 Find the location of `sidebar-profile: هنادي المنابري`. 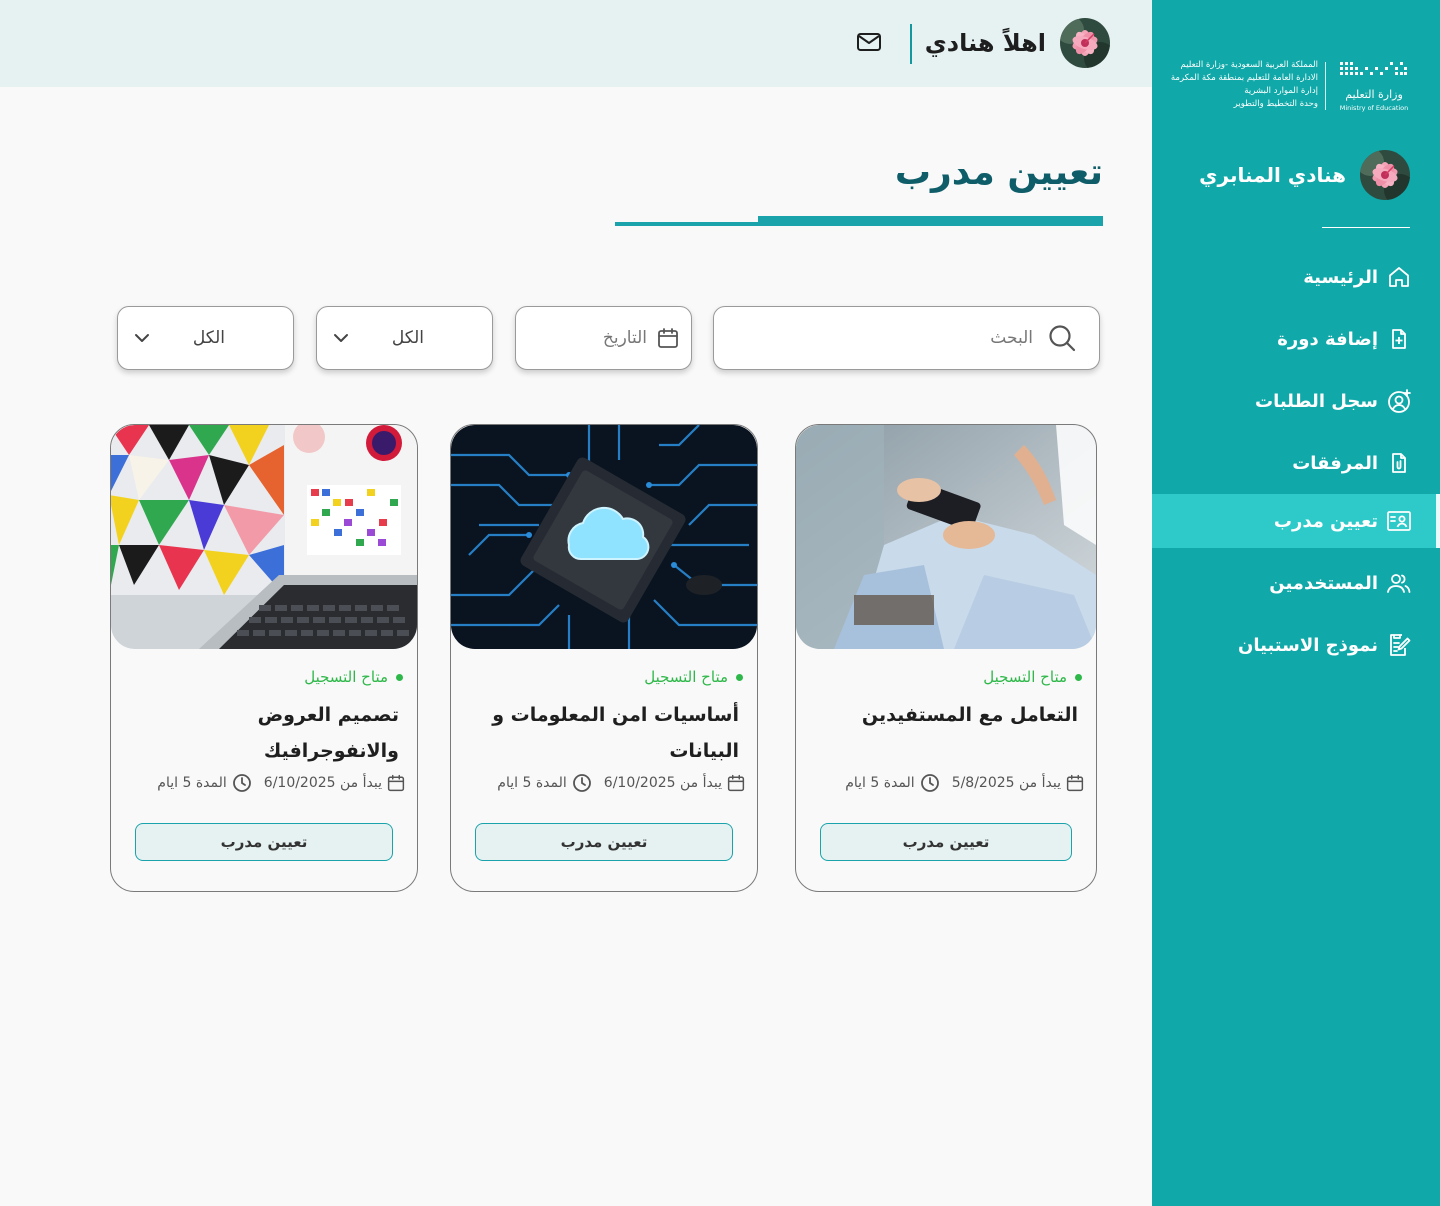

sidebar-profile: هنادي المنابري is located at coordinates (1304, 175).